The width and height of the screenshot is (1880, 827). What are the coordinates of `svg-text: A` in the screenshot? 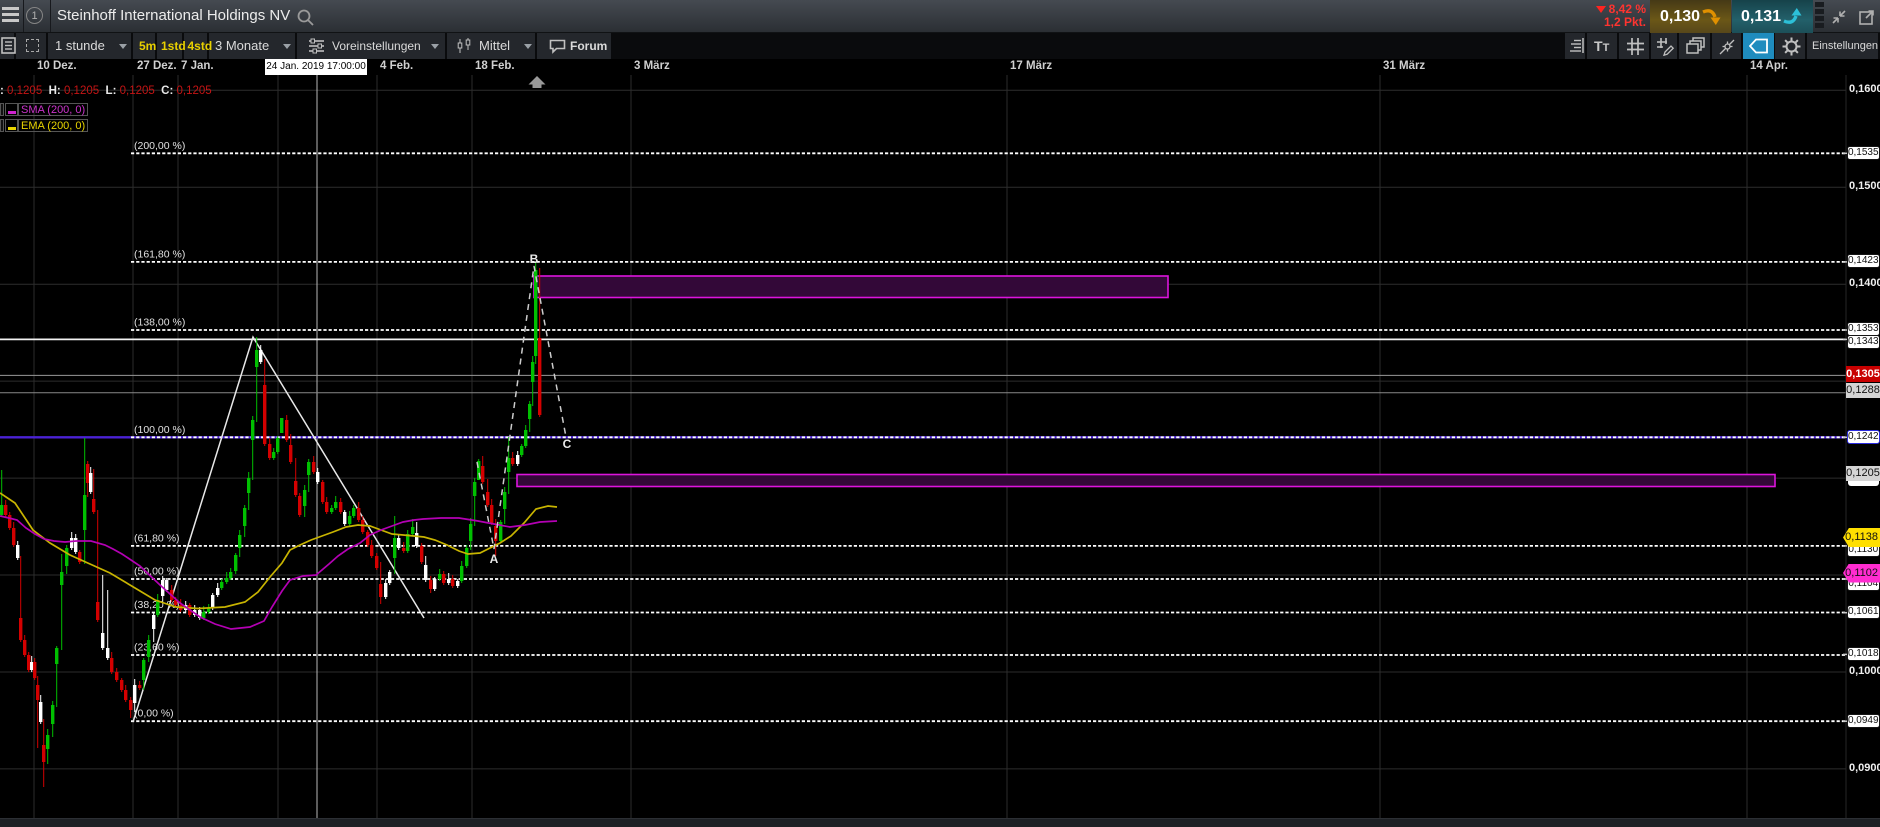 It's located at (494, 559).